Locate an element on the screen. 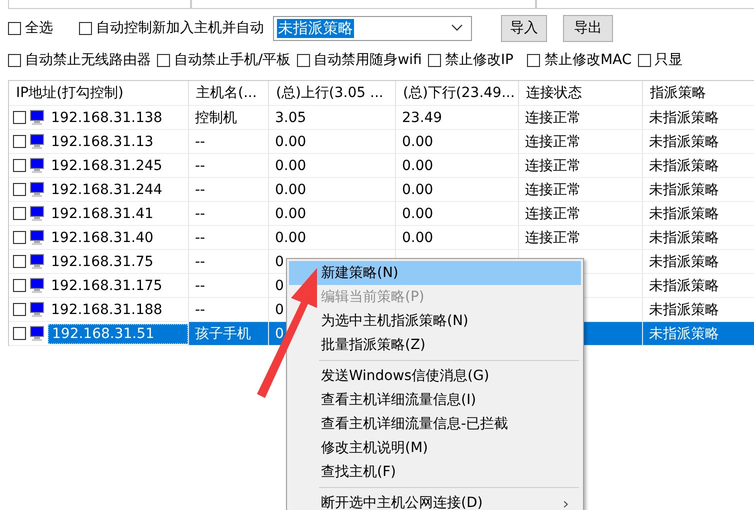 This screenshot has width=754, height=510. menu-item: 查看主机详细流量信息-已拦截 is located at coordinates (435, 424).